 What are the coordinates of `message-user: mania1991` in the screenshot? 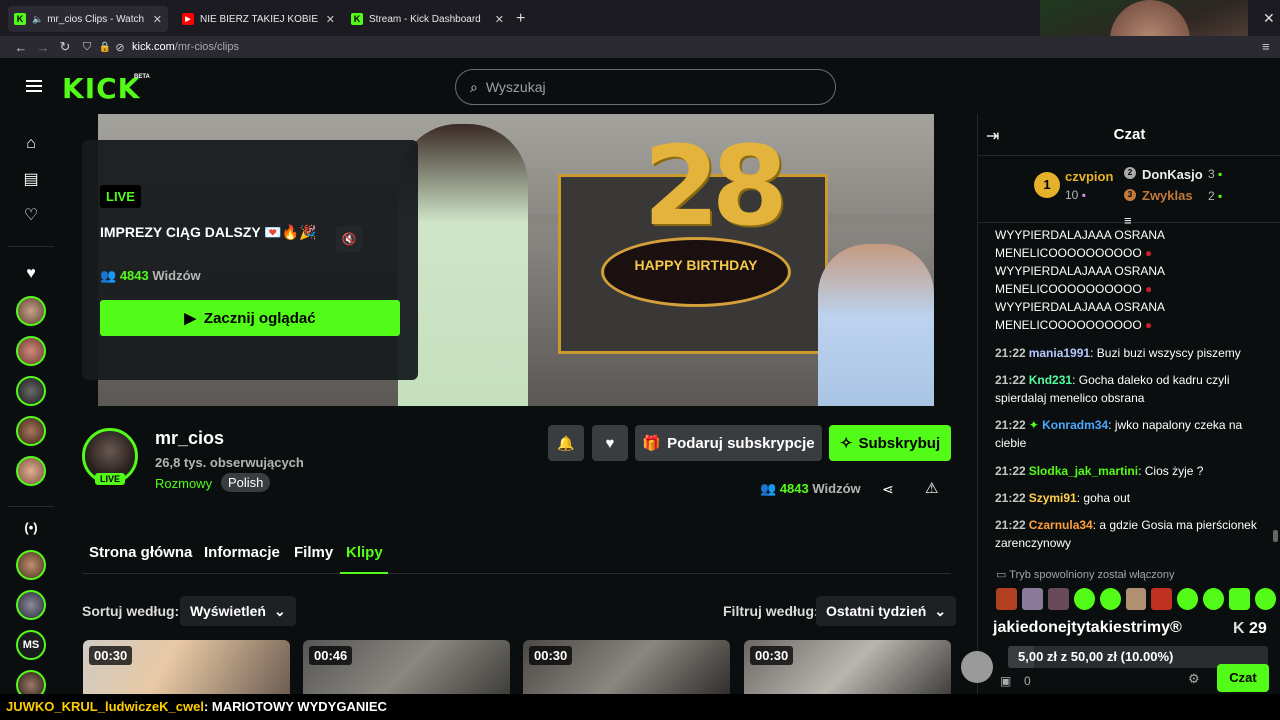 It's located at (1059, 353).